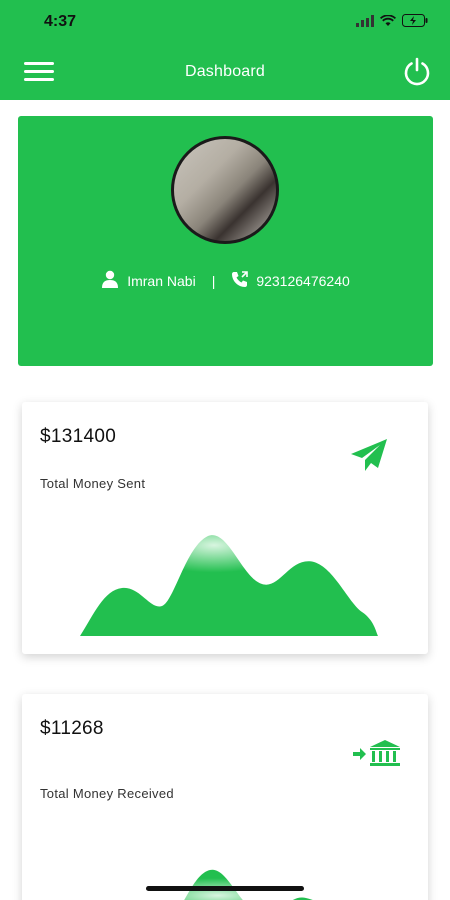  What do you see at coordinates (369, 457) in the screenshot?
I see `paper-plane-icon` at bounding box center [369, 457].